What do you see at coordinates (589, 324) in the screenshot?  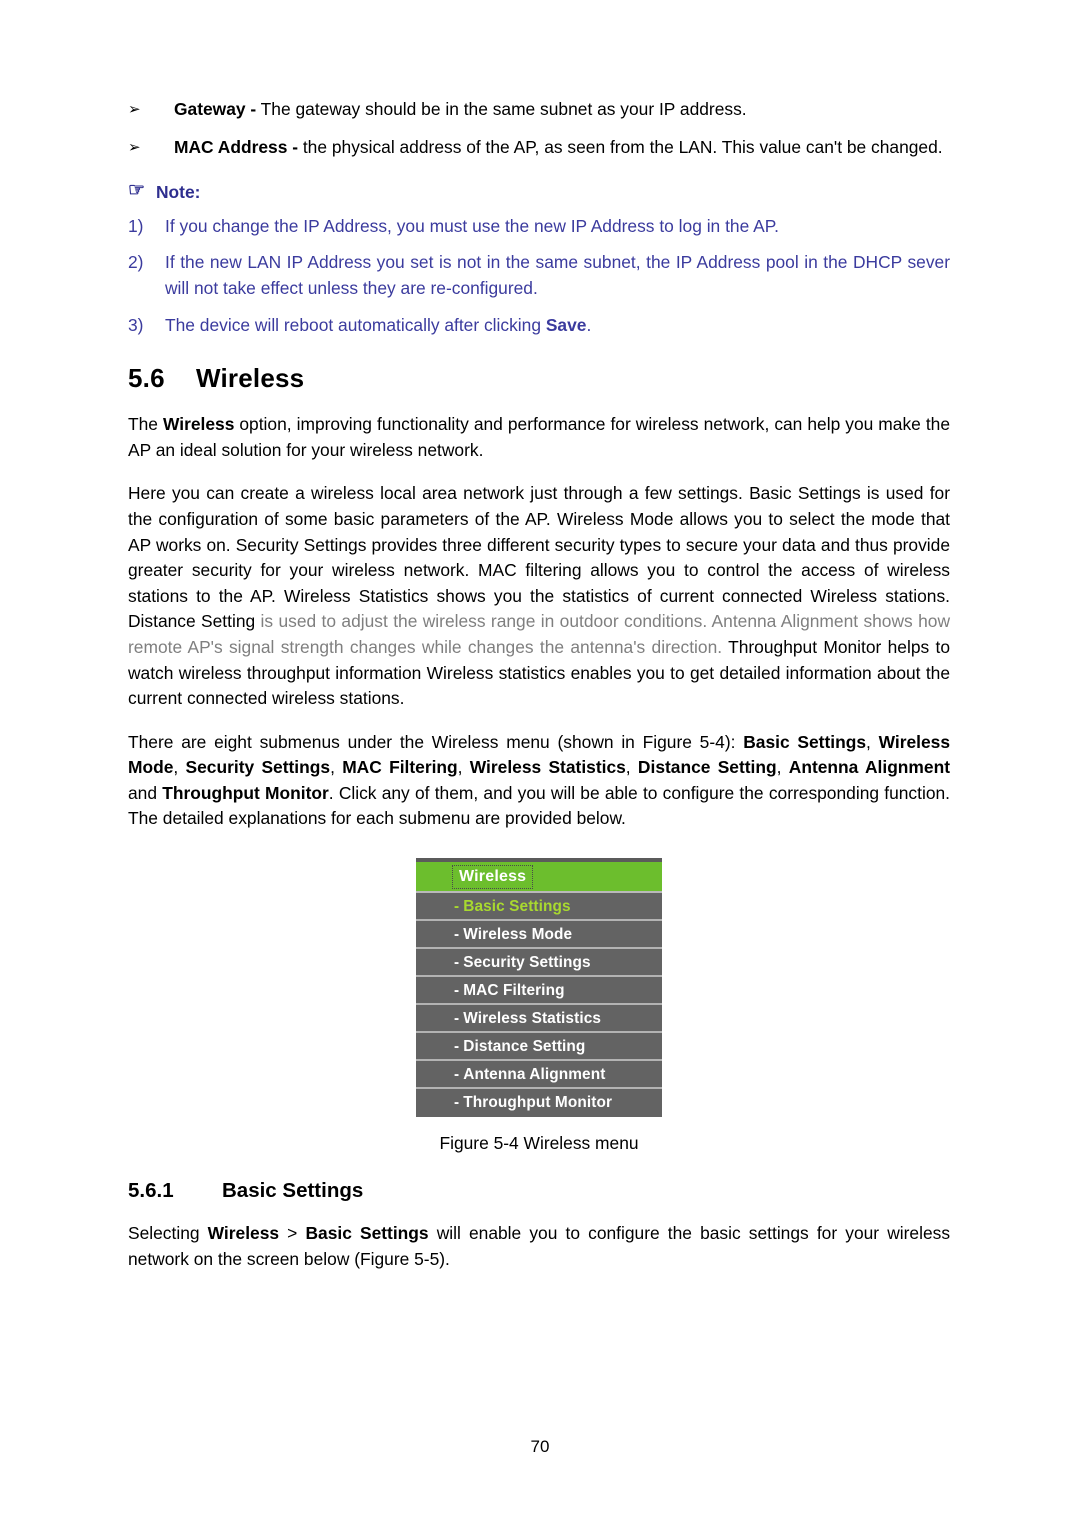 I see `note-item-text-after: .` at bounding box center [589, 324].